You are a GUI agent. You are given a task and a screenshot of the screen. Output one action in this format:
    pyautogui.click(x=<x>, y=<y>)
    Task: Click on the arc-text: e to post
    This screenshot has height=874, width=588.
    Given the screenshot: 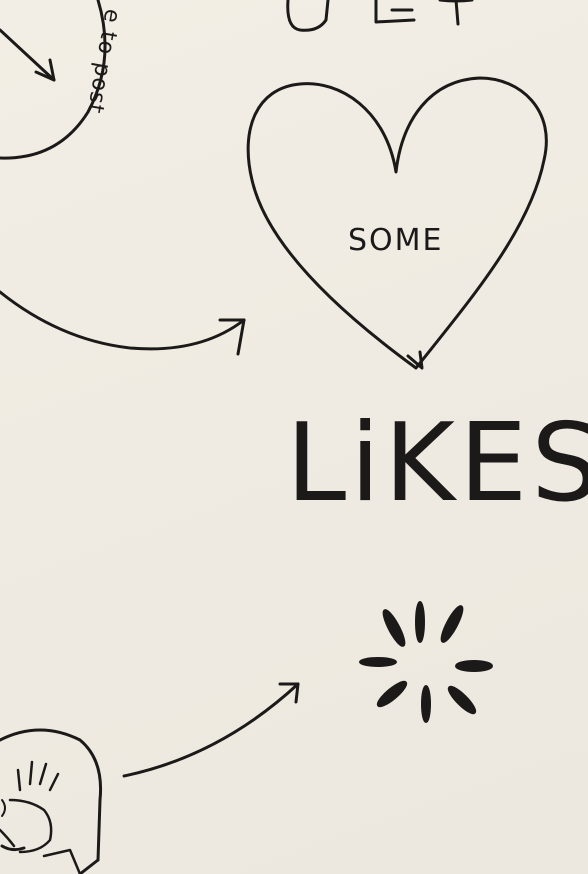 What is the action you would take?
    pyautogui.click(x=103, y=61)
    